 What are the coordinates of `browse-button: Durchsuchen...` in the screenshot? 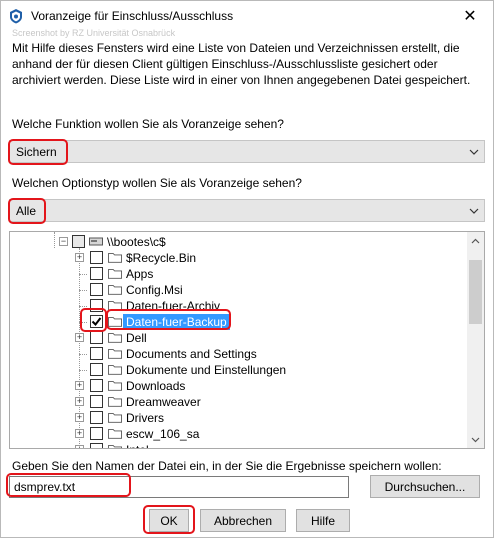 It's located at (425, 486).